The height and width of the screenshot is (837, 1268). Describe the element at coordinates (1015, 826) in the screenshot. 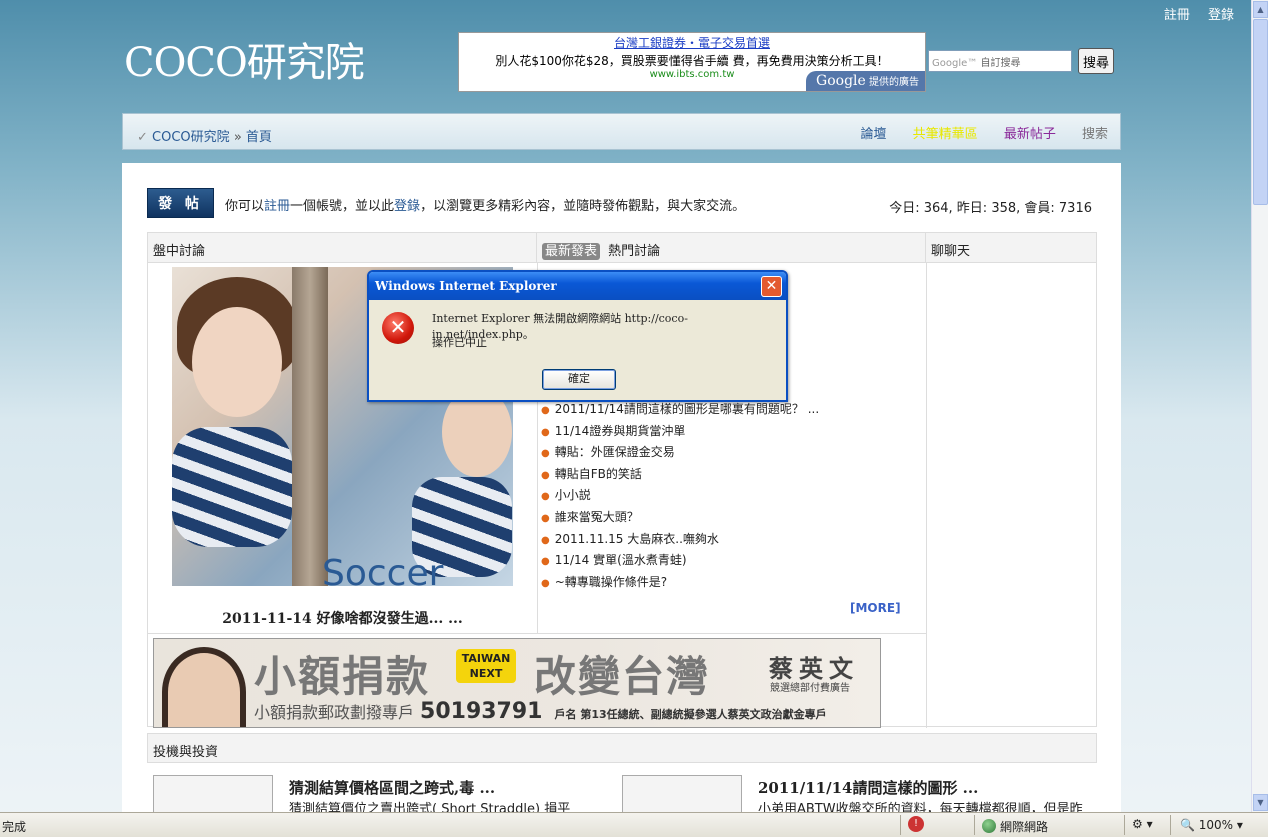

I see `security-zone: 網際網路` at that location.